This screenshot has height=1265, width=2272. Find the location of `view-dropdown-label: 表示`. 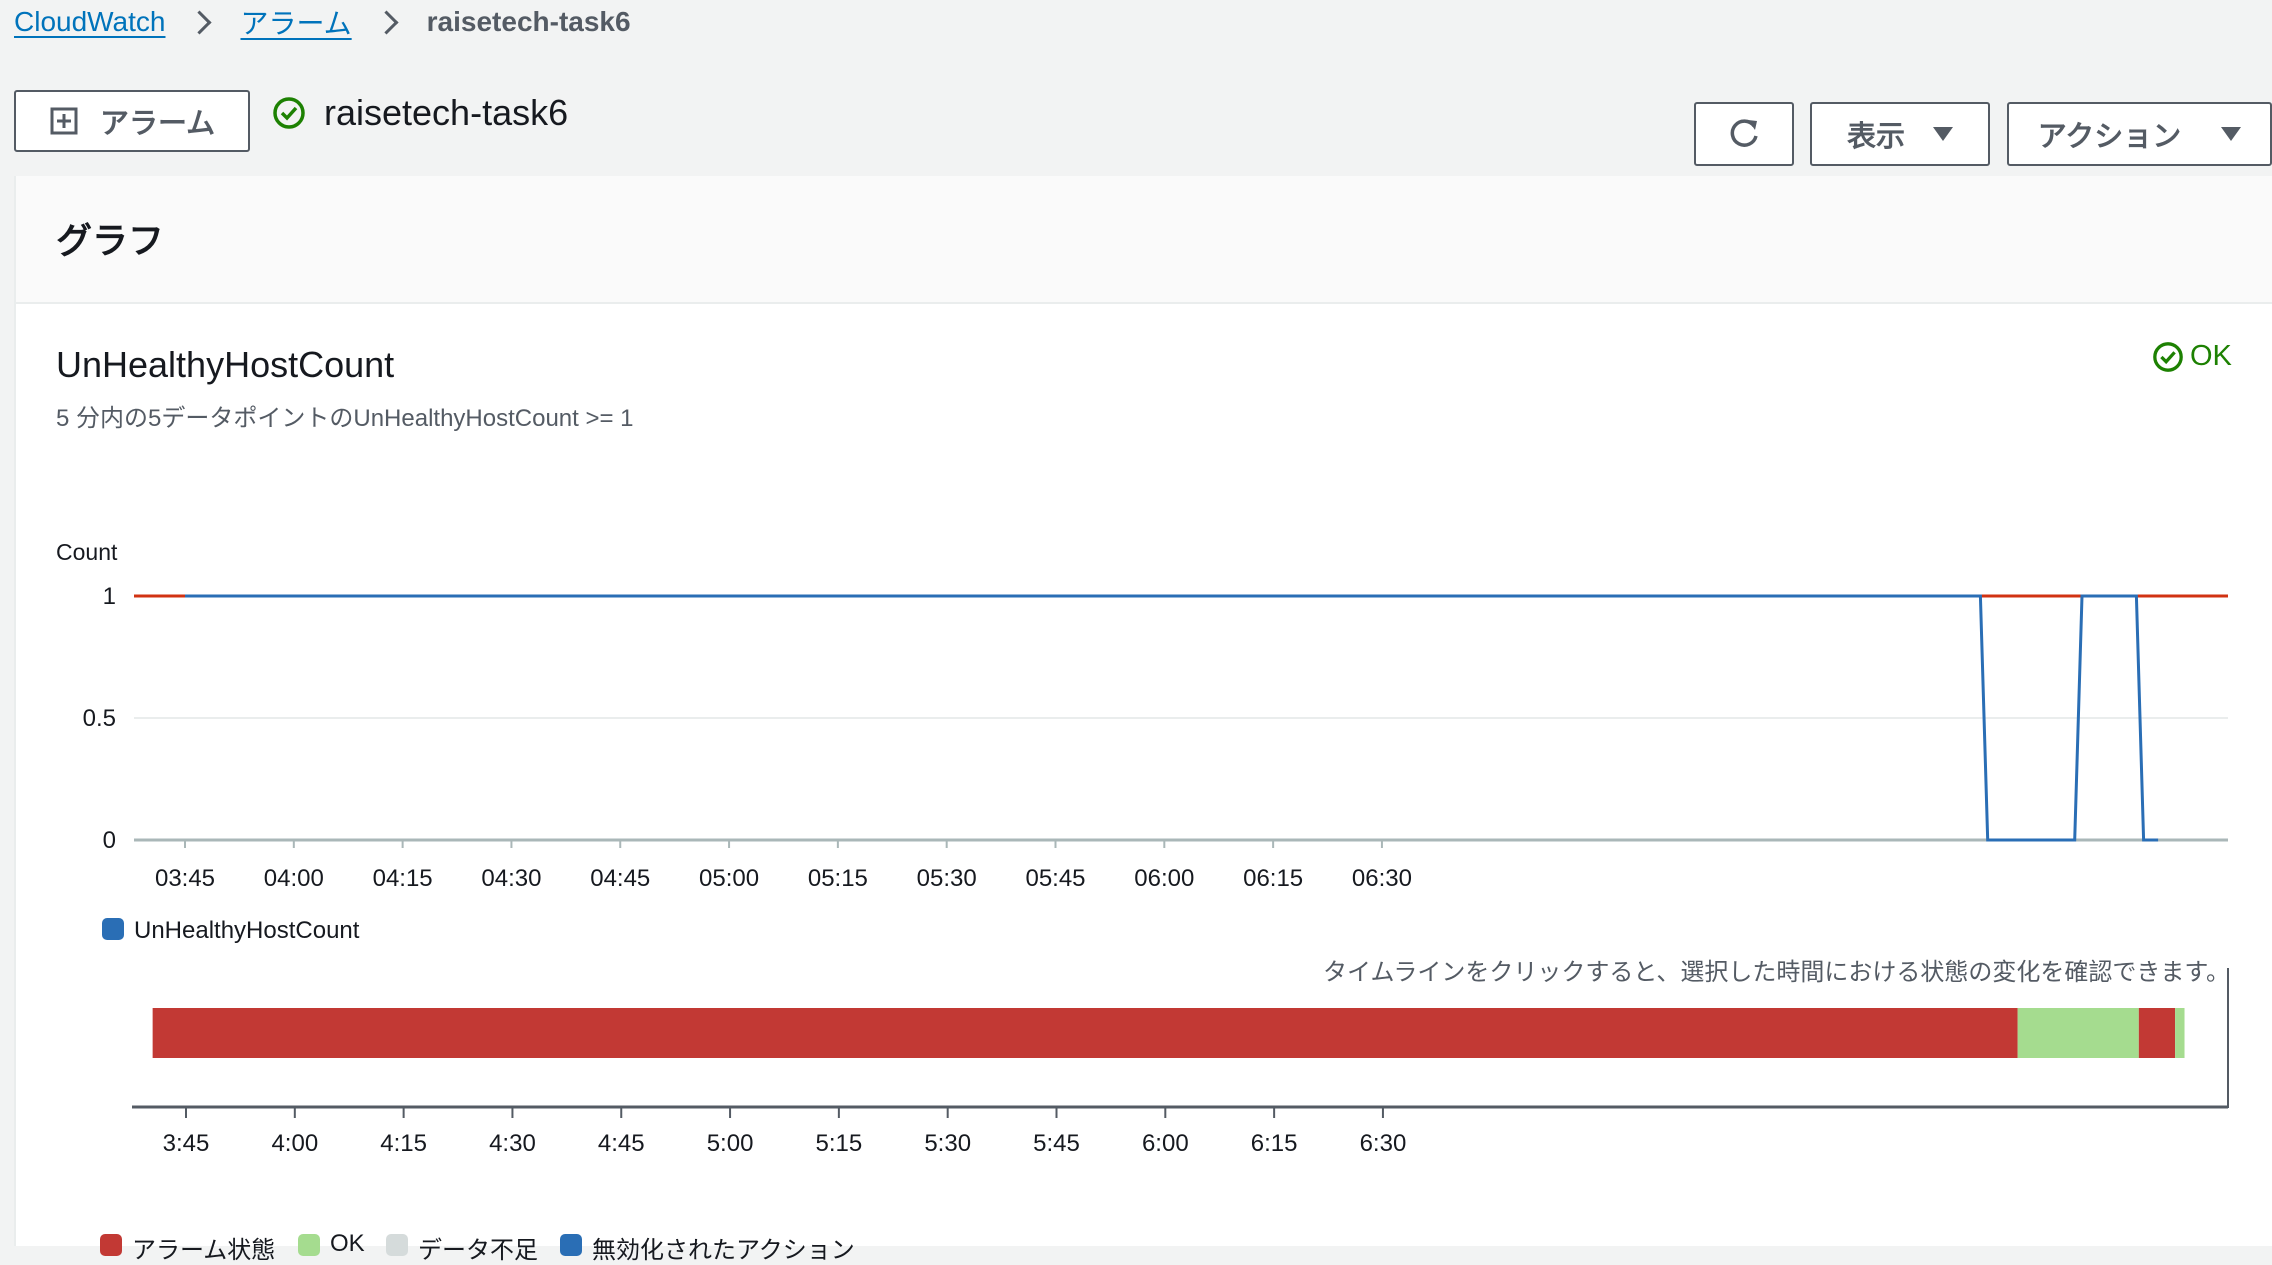

view-dropdown-label: 表示 is located at coordinates (1875, 137).